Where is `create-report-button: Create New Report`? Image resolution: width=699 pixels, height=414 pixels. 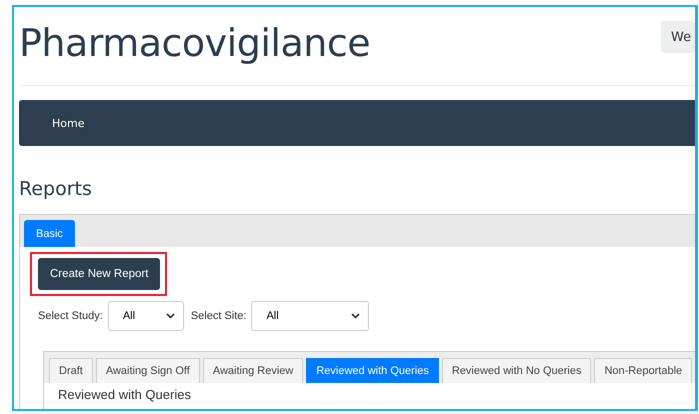
create-report-button: Create New Report is located at coordinates (99, 274).